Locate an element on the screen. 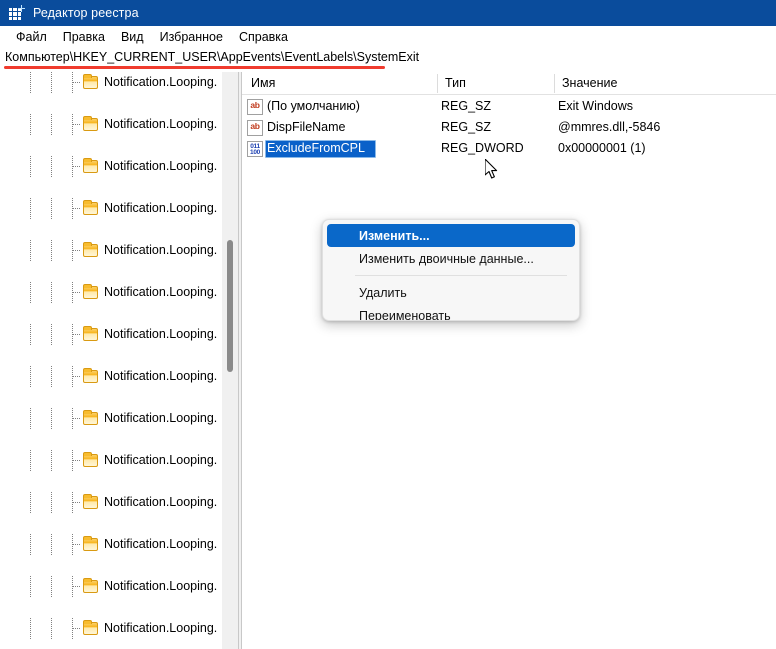 The height and width of the screenshot is (649, 776). value-name-cell: ExcludeFromCPL is located at coordinates (316, 148).